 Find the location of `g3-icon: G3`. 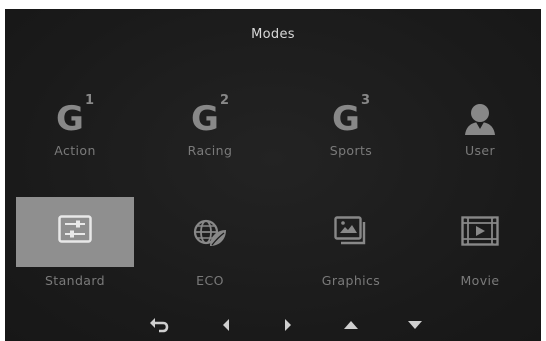

g3-icon: G3 is located at coordinates (351, 115).